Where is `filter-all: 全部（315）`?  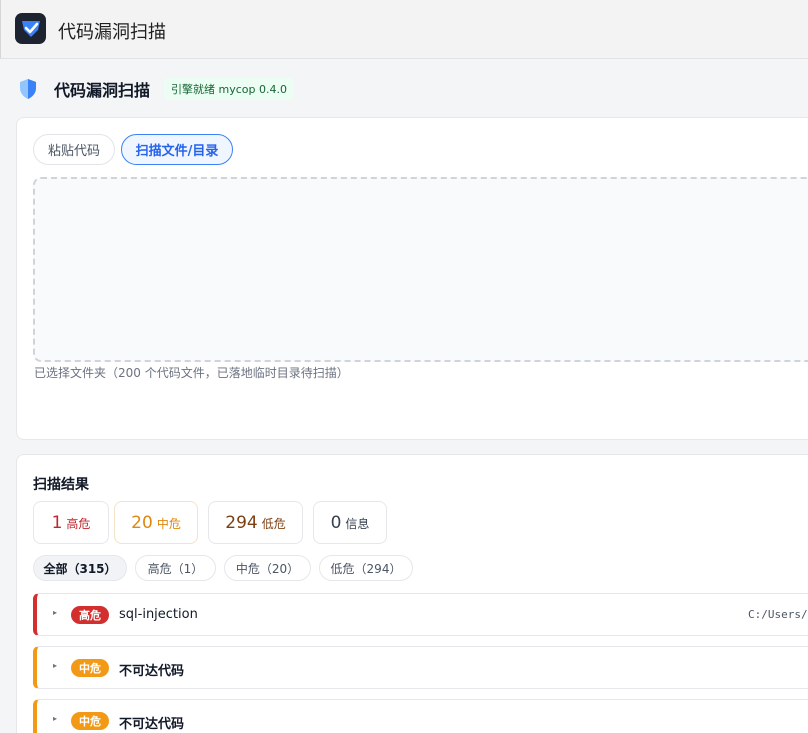
filter-all: 全部（315） is located at coordinates (80, 568).